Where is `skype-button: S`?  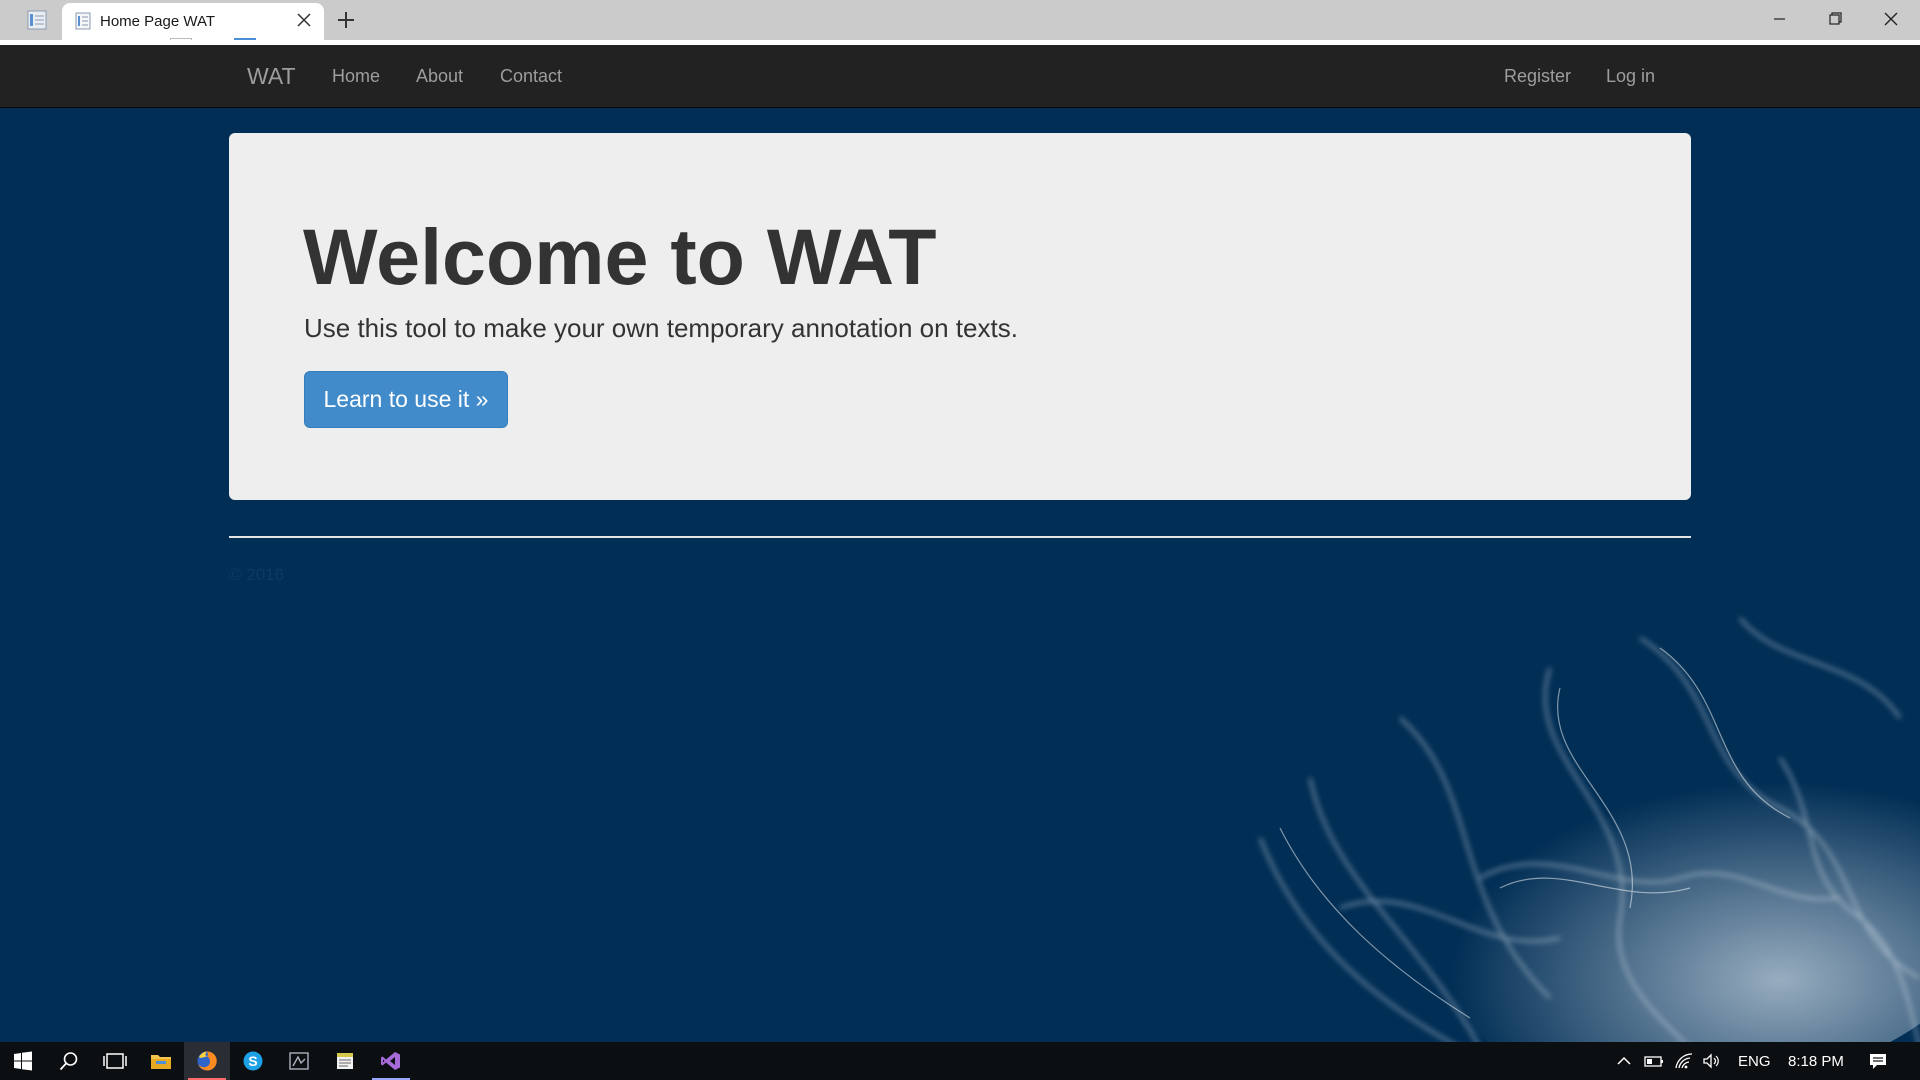 skype-button: S is located at coordinates (253, 1061).